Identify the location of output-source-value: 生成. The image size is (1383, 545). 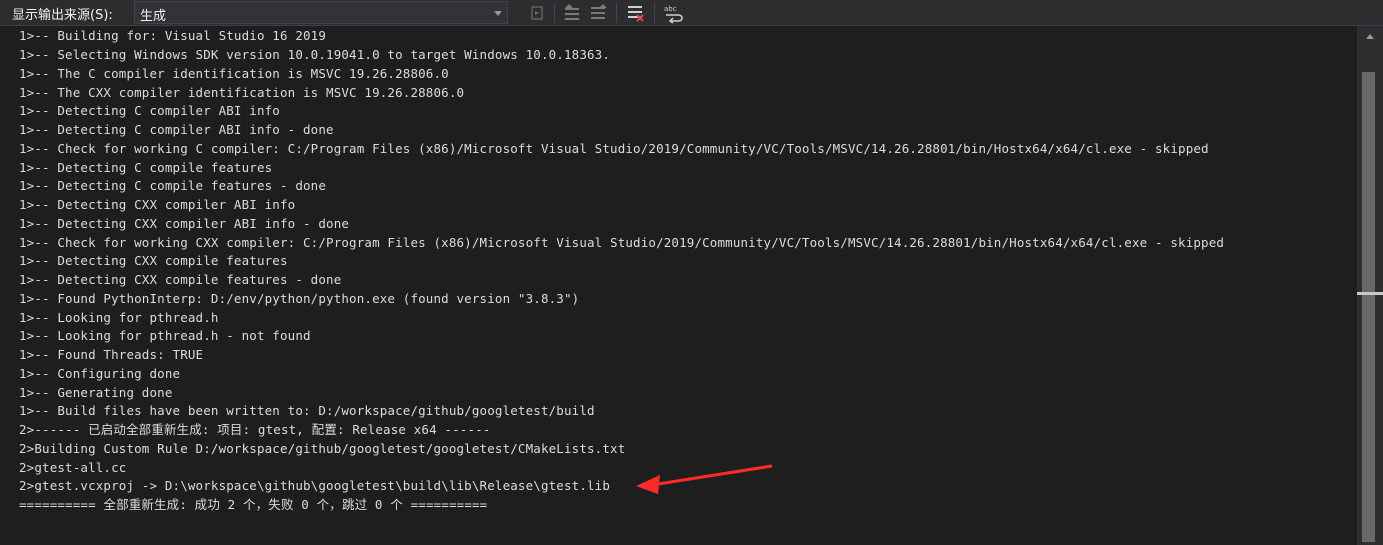
(153, 16).